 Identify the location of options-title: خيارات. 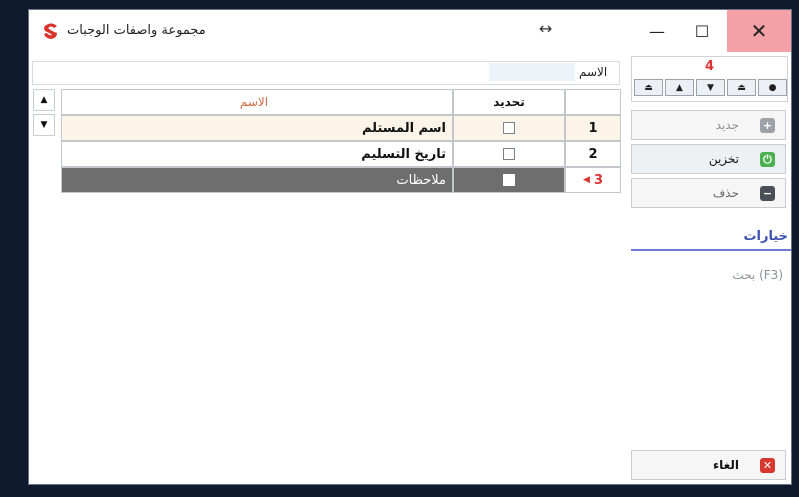
(765, 236).